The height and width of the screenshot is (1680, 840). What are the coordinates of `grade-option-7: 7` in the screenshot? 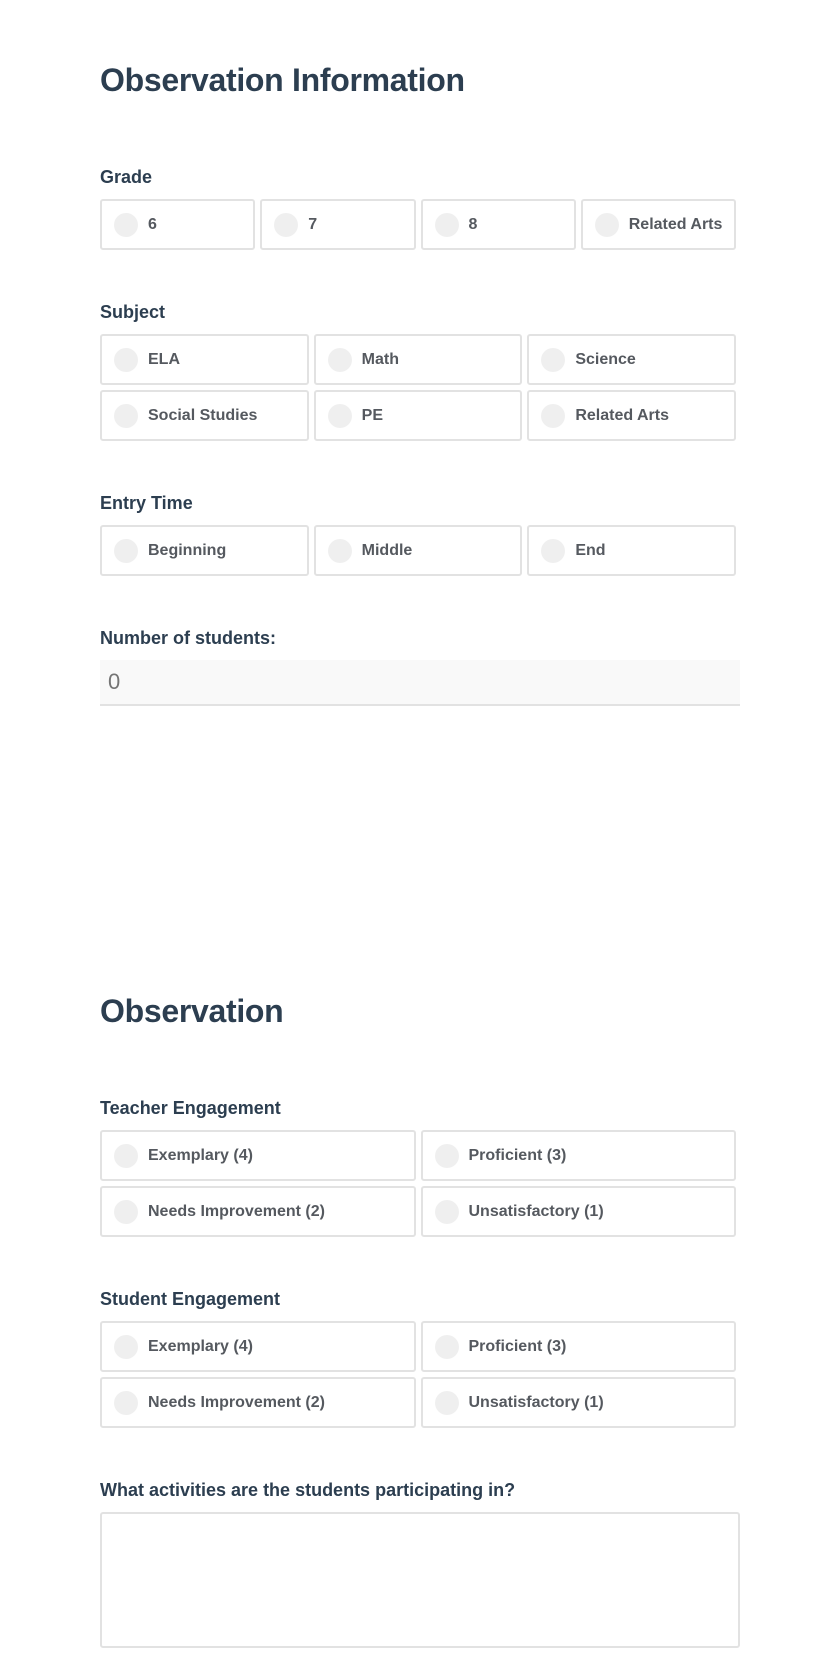 It's located at (338, 224).